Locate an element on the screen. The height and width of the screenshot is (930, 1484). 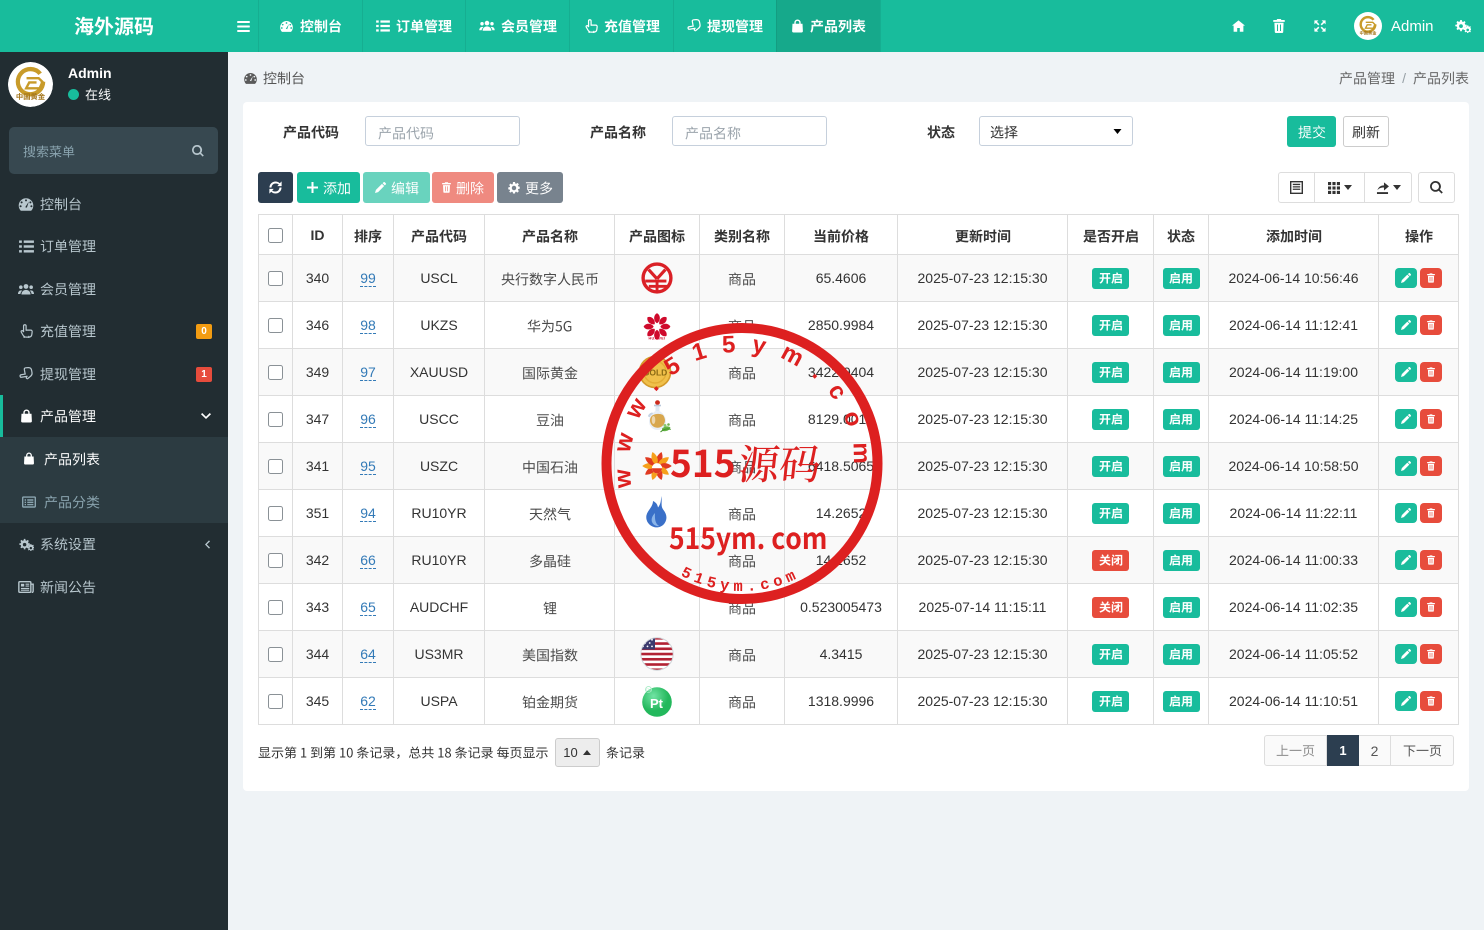
svg-text: Pt is located at coordinates (657, 703).